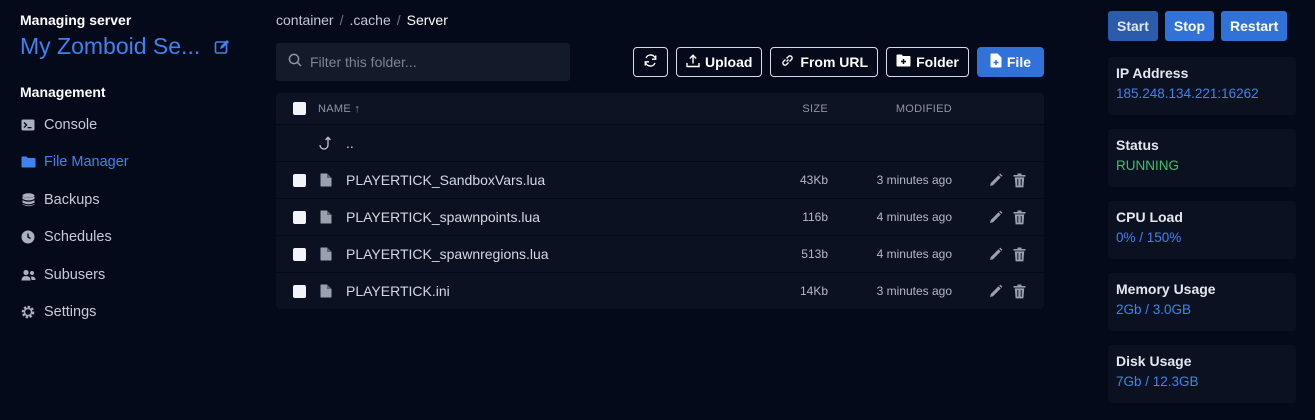 Image resolution: width=1315 pixels, height=420 pixels. Describe the element at coordinates (815, 109) in the screenshot. I see `size-column-header: SIZE` at that location.